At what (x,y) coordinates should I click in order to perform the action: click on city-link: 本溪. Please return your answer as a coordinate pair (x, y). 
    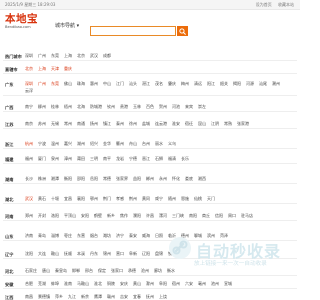
    Looking at the image, I should click on (81, 253).